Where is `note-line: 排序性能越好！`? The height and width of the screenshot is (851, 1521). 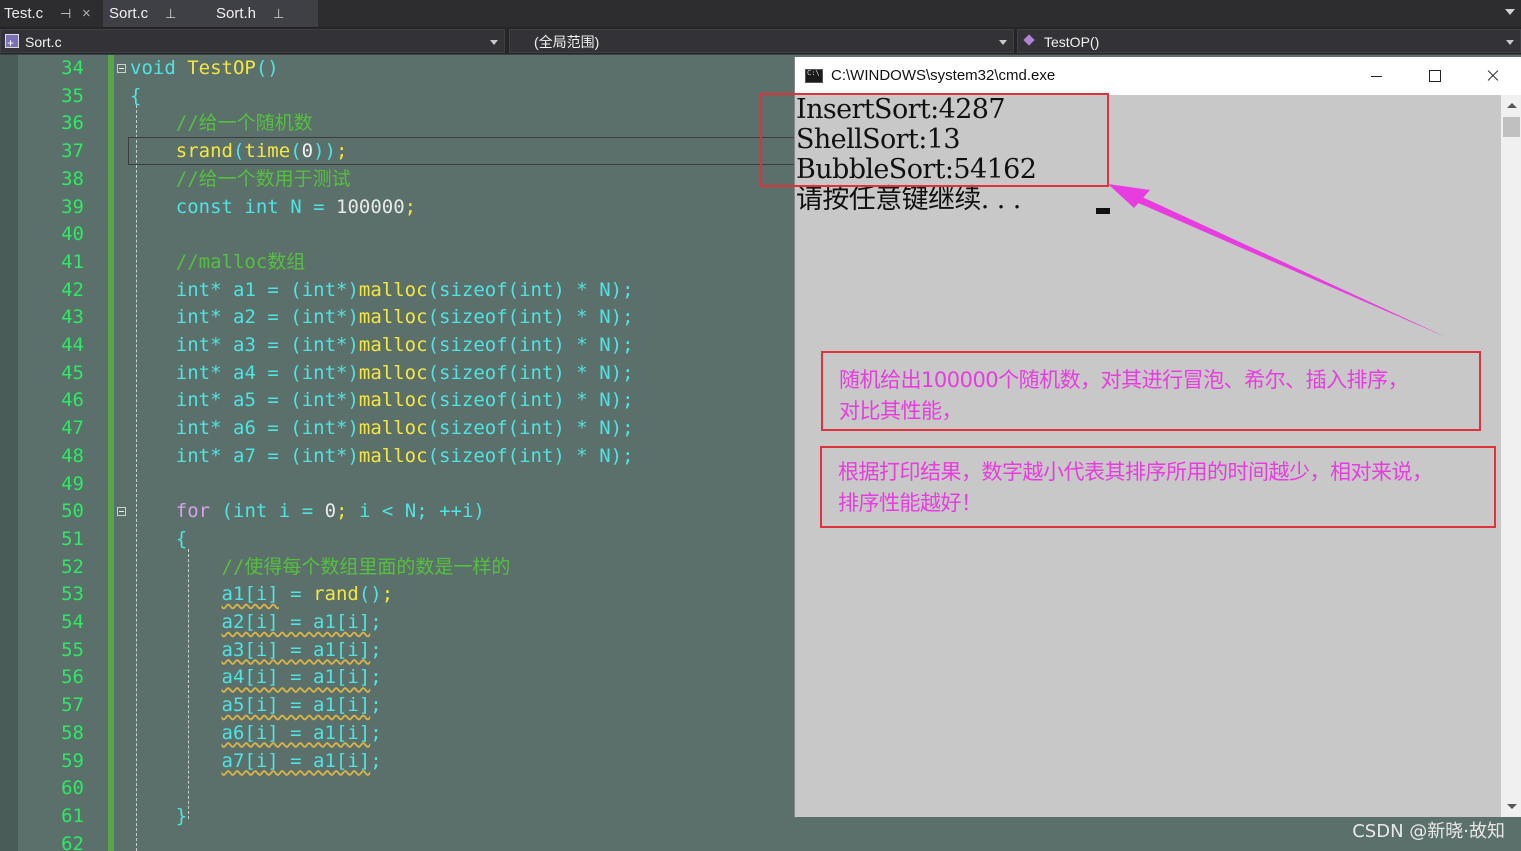 note-line: 排序性能越好！ is located at coordinates (910, 503).